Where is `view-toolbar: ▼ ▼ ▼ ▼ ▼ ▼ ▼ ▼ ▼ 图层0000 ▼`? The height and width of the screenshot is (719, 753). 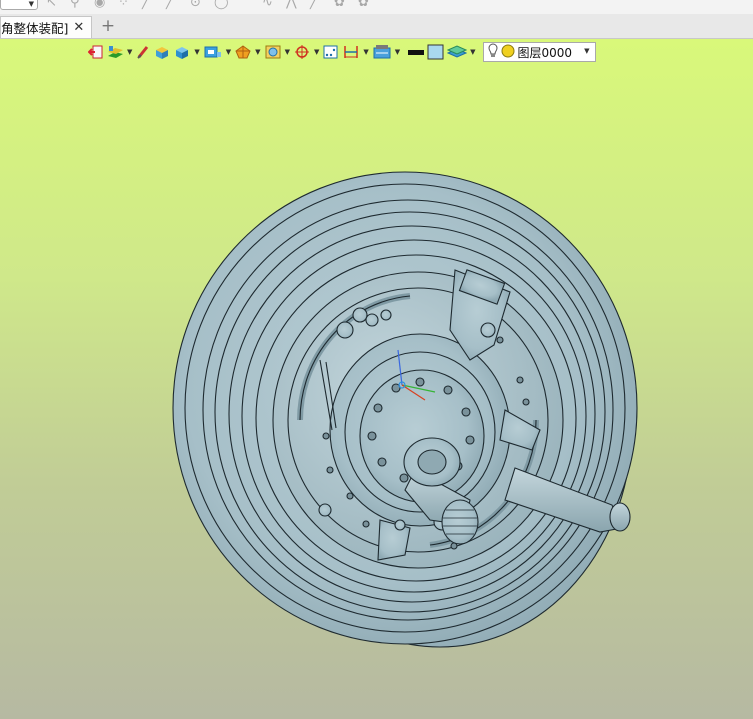 view-toolbar: ▼ ▼ ▼ ▼ ▼ ▼ ▼ ▼ ▼ 图层0000 ▼ is located at coordinates (342, 52).